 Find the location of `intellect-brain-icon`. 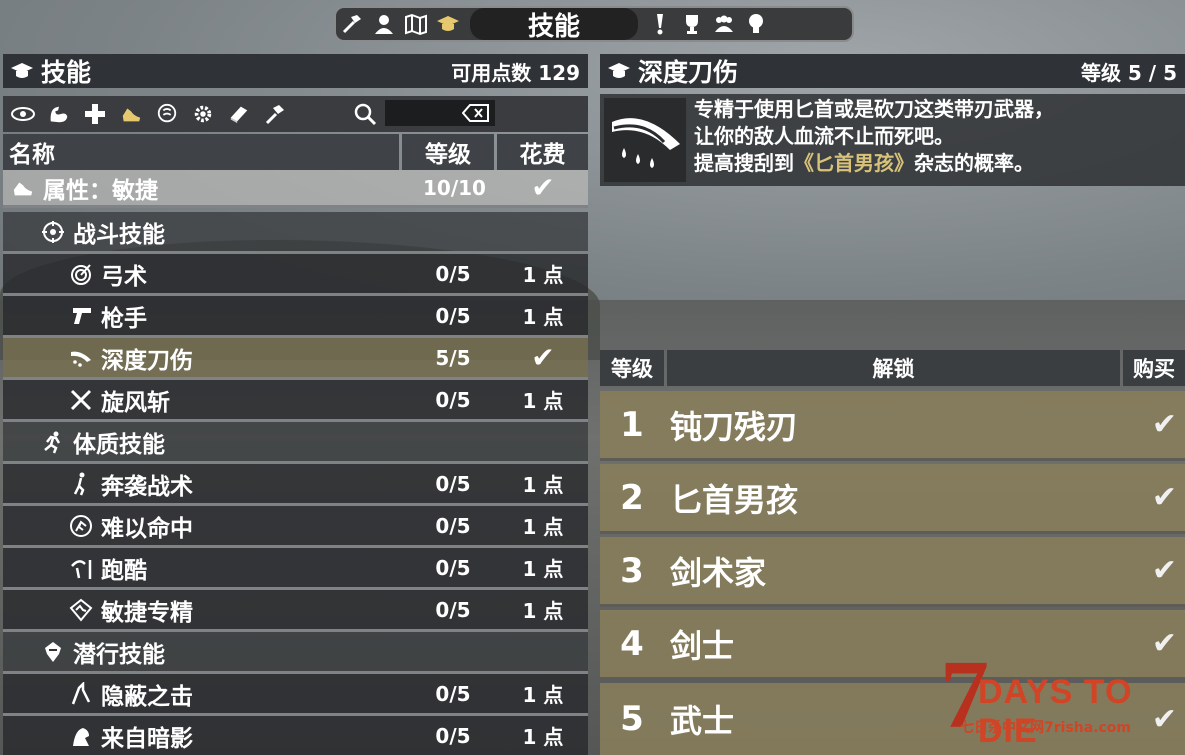

intellect-brain-icon is located at coordinates (167, 114).